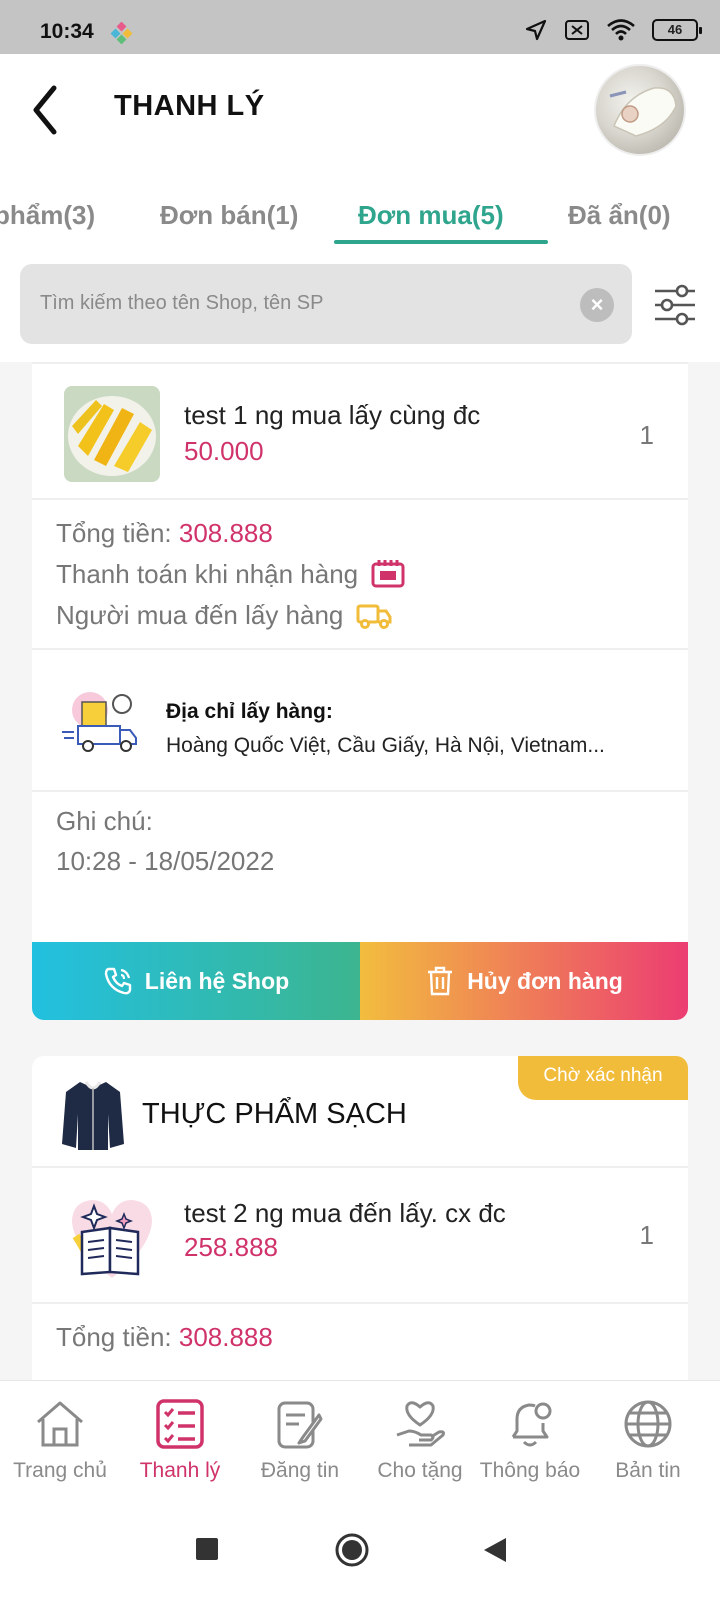  What do you see at coordinates (93, 1115) in the screenshot?
I see `shop-logo-jacket-icon` at bounding box center [93, 1115].